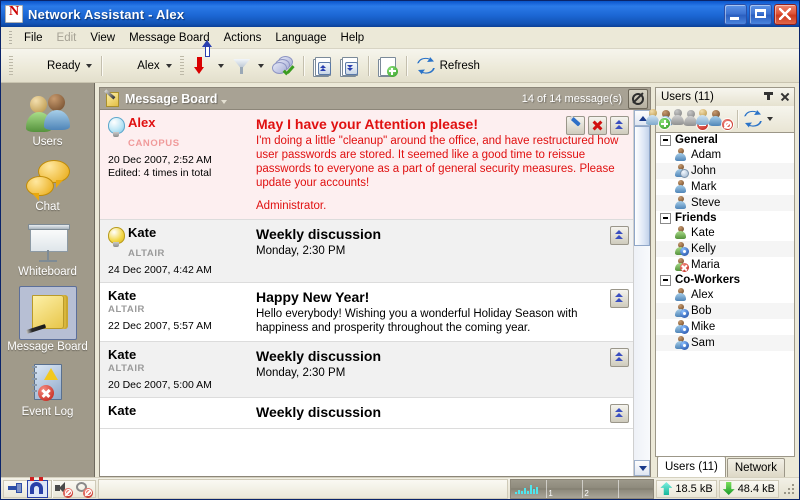 The width and height of the screenshot is (800, 500). I want to click on window-title: Network Assistant - Alex, so click(106, 14).